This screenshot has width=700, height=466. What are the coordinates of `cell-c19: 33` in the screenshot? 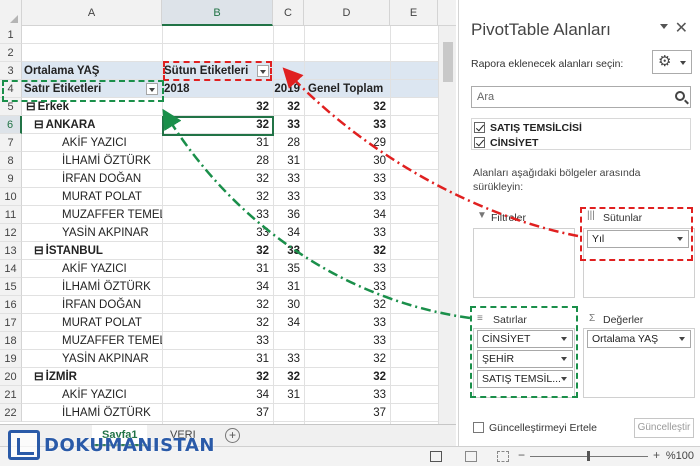 It's located at (288, 359).